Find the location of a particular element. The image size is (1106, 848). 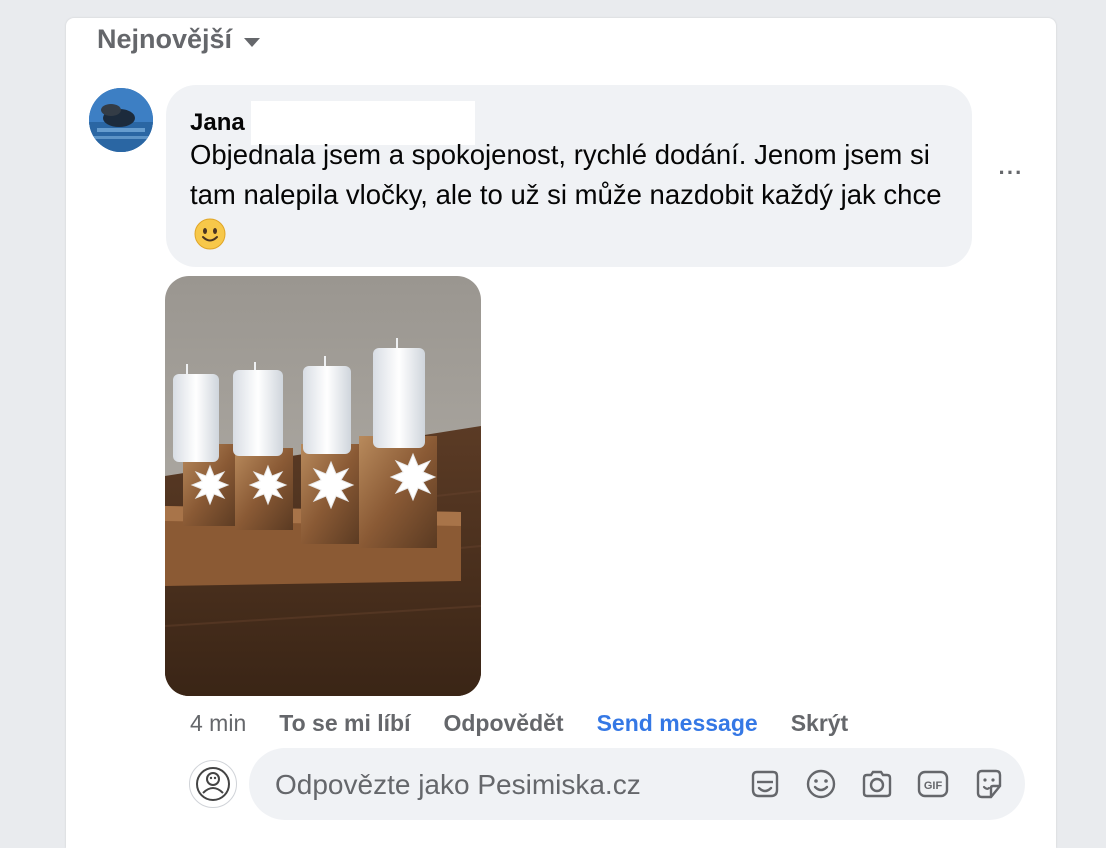

emoji-icon is located at coordinates (821, 784).